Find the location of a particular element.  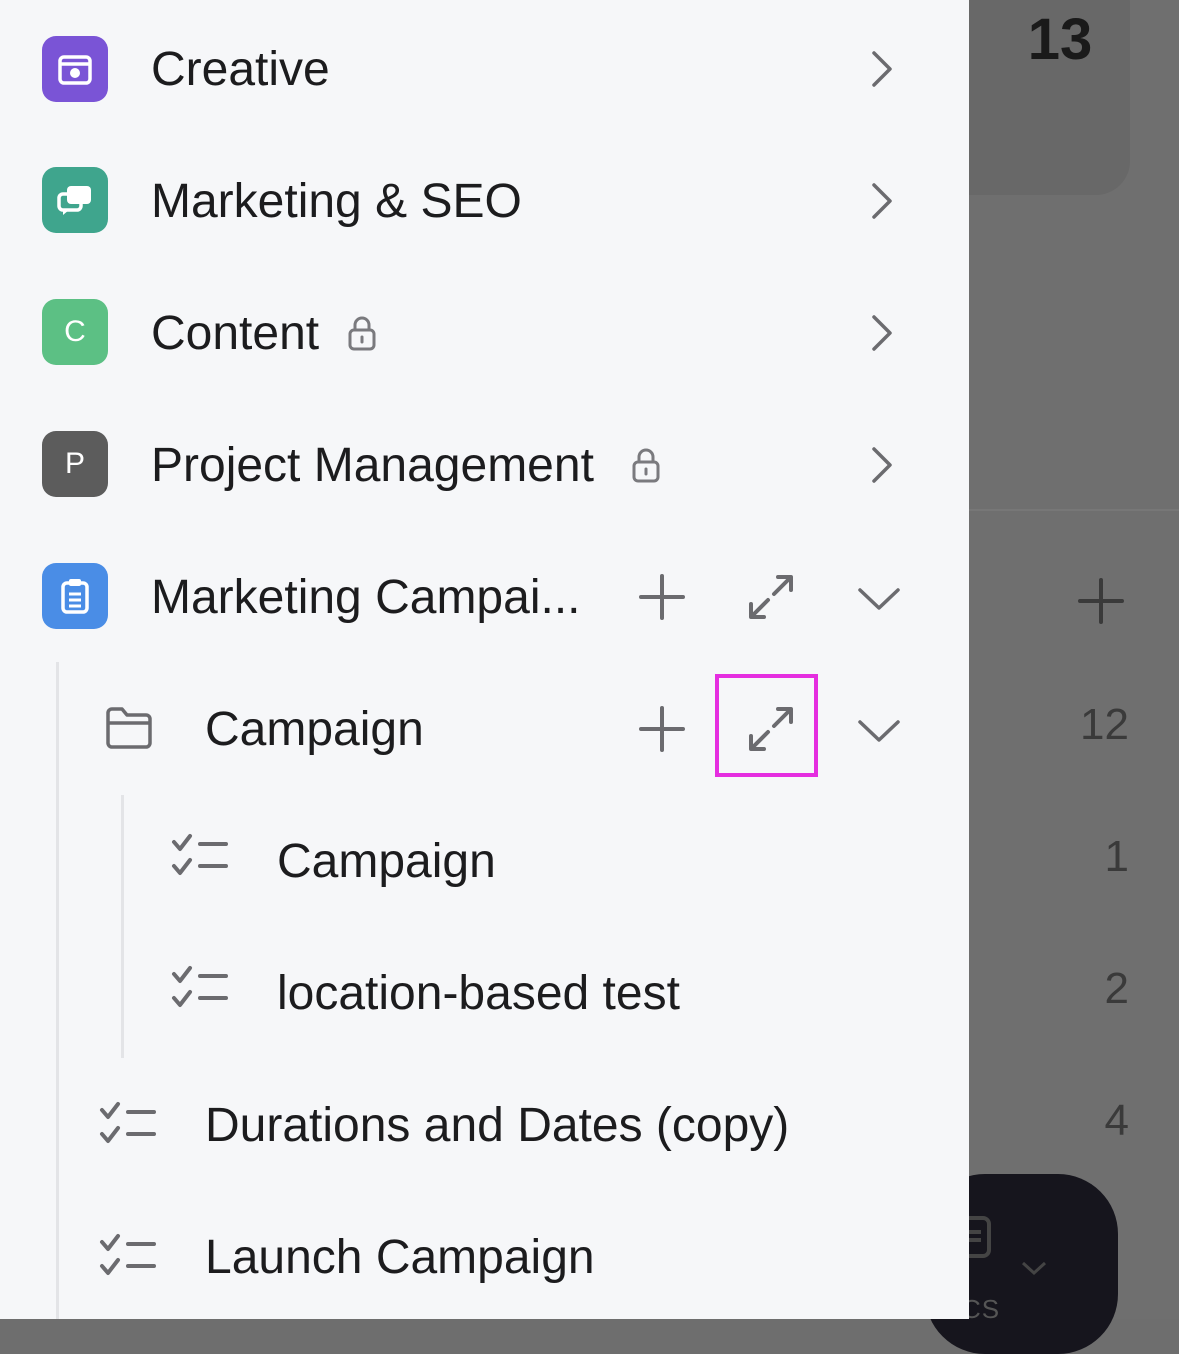

background-chevron-down-icon is located at coordinates (1034, 1268).